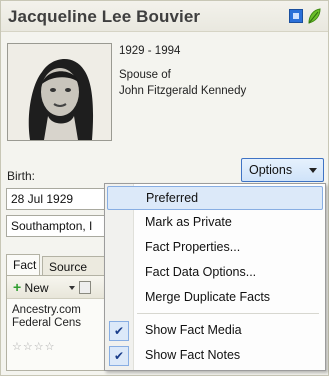  I want to click on menu-item-show-fact-notes: ✔ Show Fact Notes, so click(215, 356).